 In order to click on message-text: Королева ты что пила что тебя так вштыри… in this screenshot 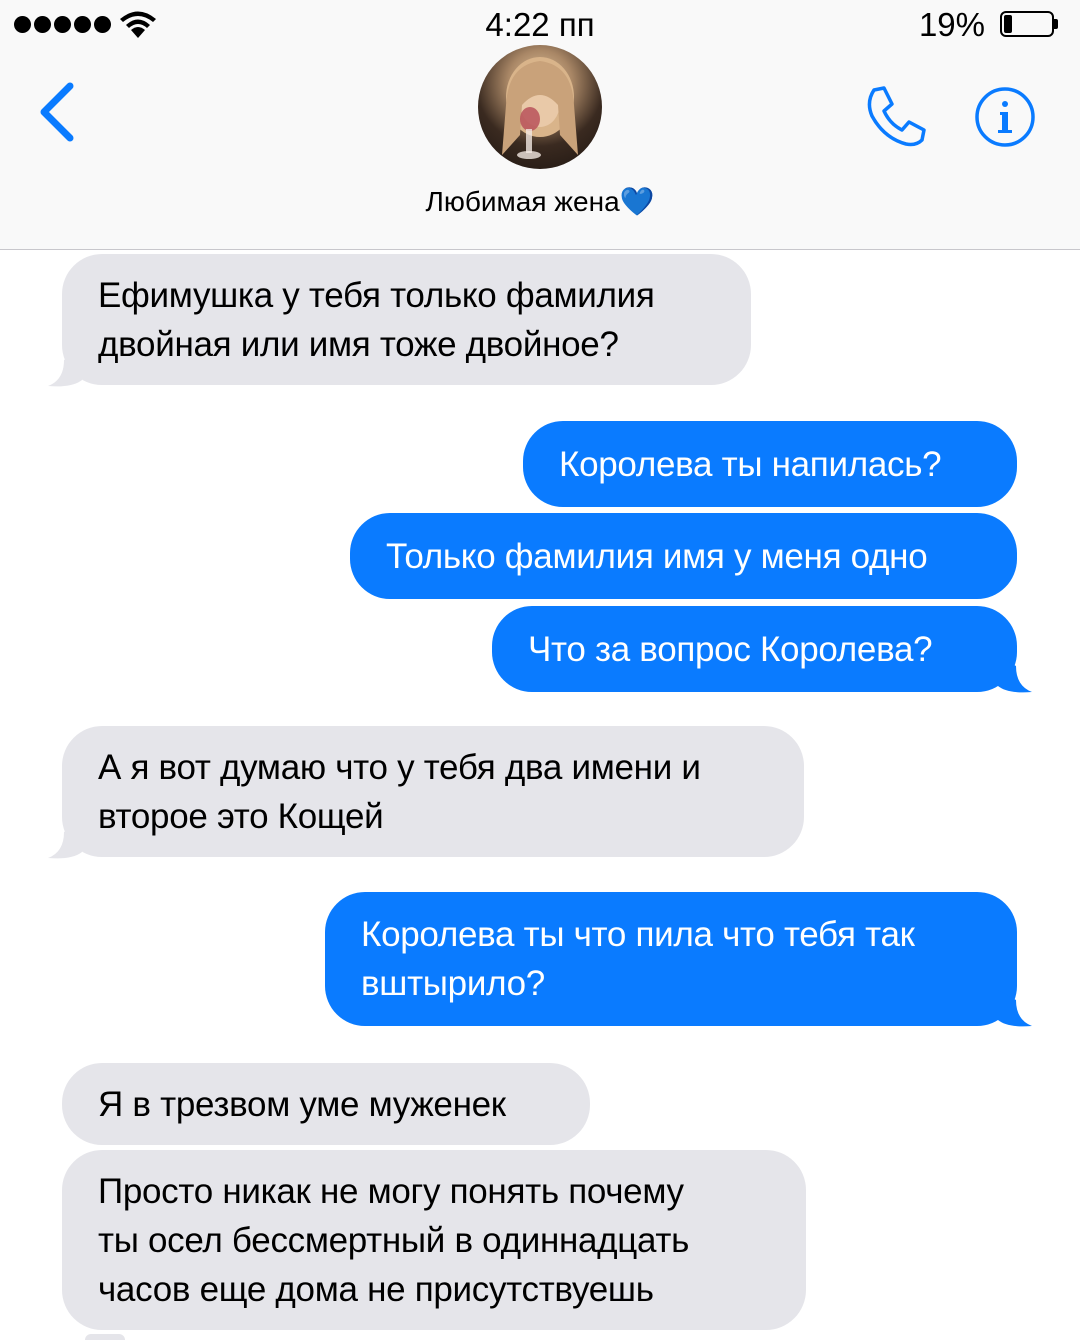, I will do `click(638, 959)`.